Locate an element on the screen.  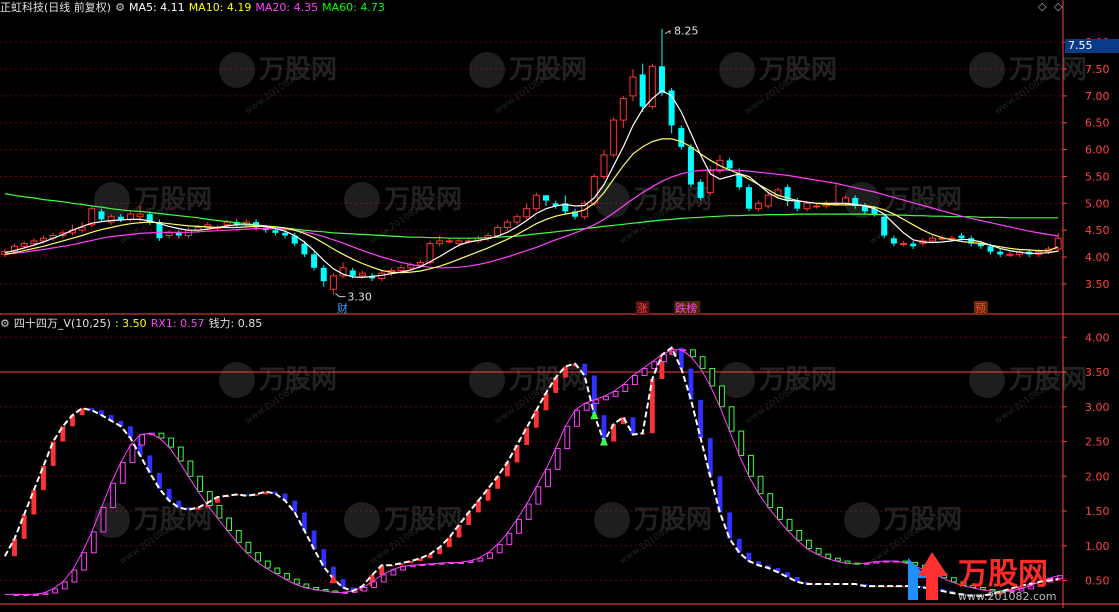
current-price-tag: 7.55 is located at coordinates (1092, 46).